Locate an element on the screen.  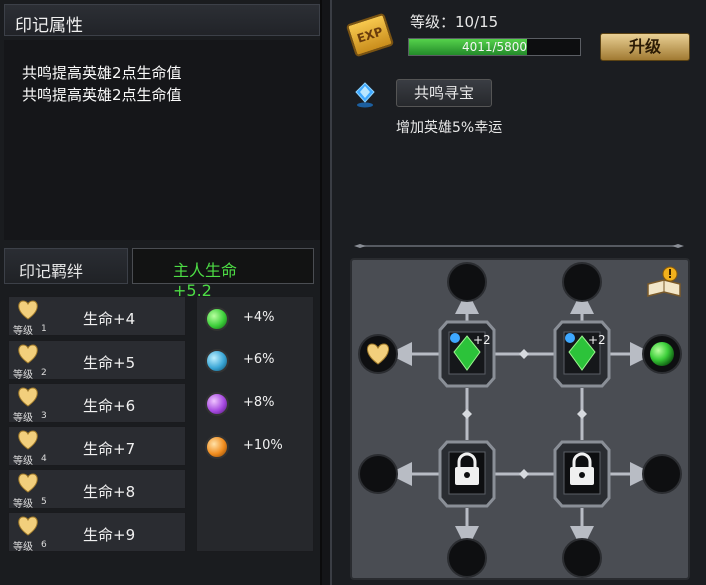
upgrade-button: 升级 is located at coordinates (645, 47).